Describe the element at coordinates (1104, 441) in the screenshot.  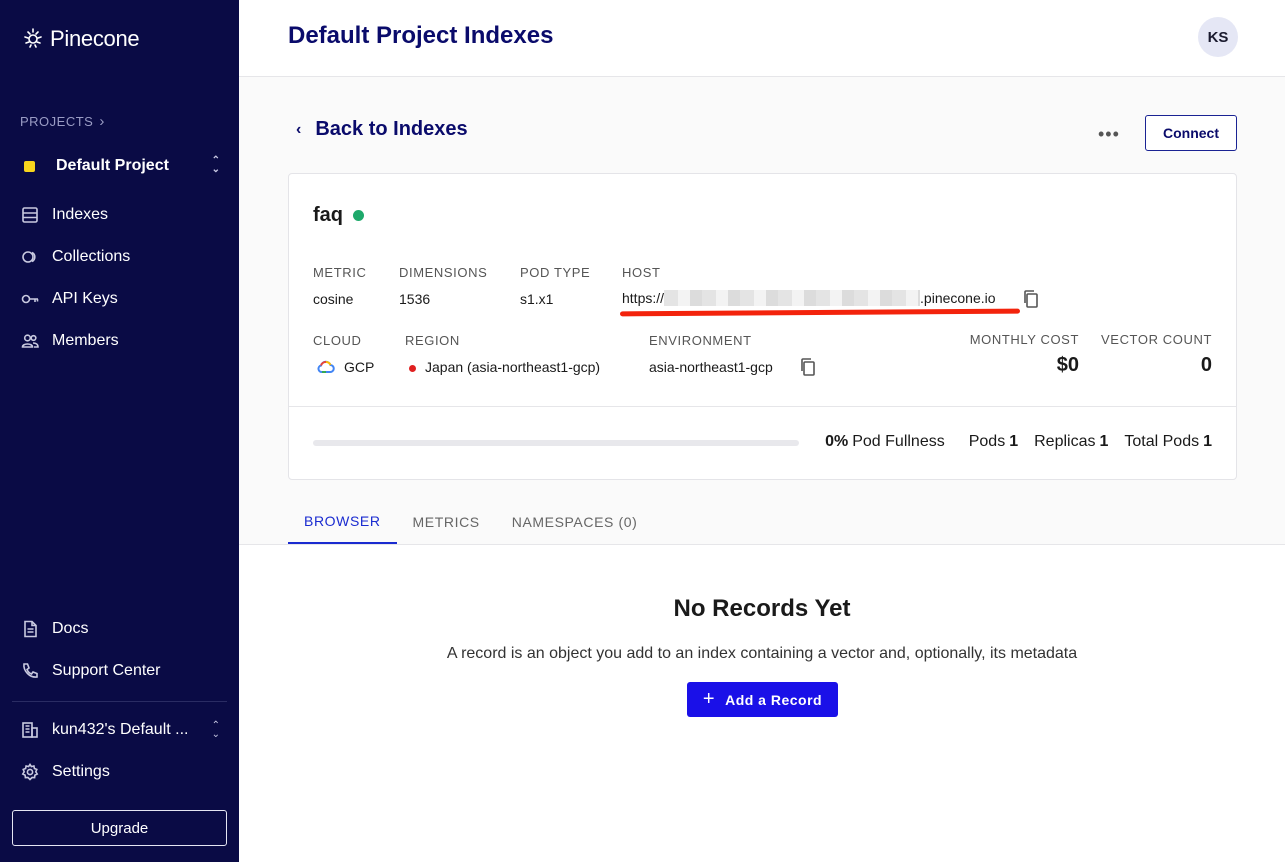
I see `replicas-value: 1` at that location.